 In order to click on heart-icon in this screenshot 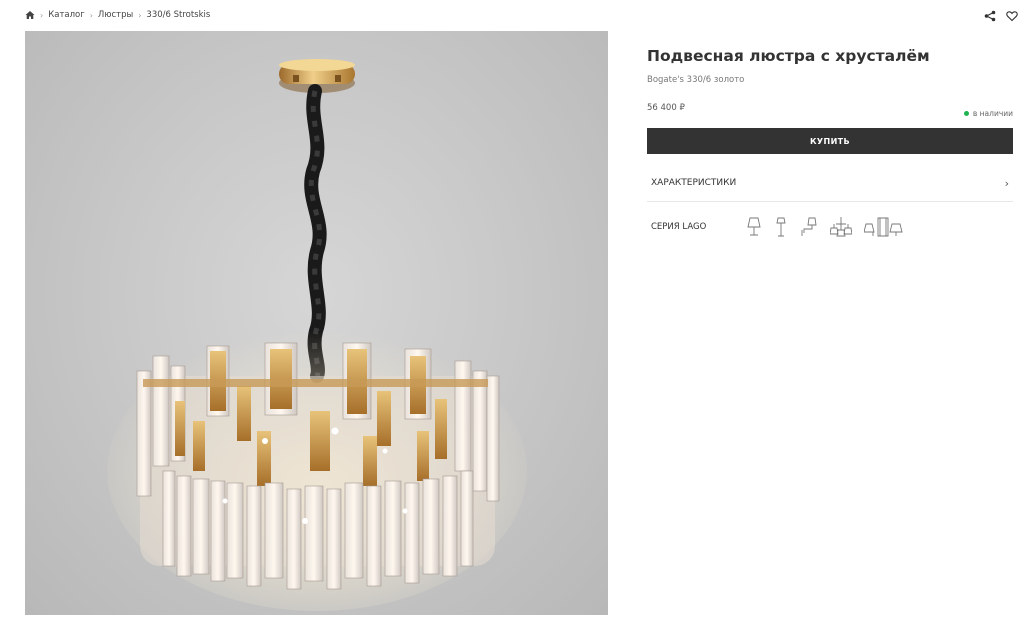, I will do `click(1012, 16)`.